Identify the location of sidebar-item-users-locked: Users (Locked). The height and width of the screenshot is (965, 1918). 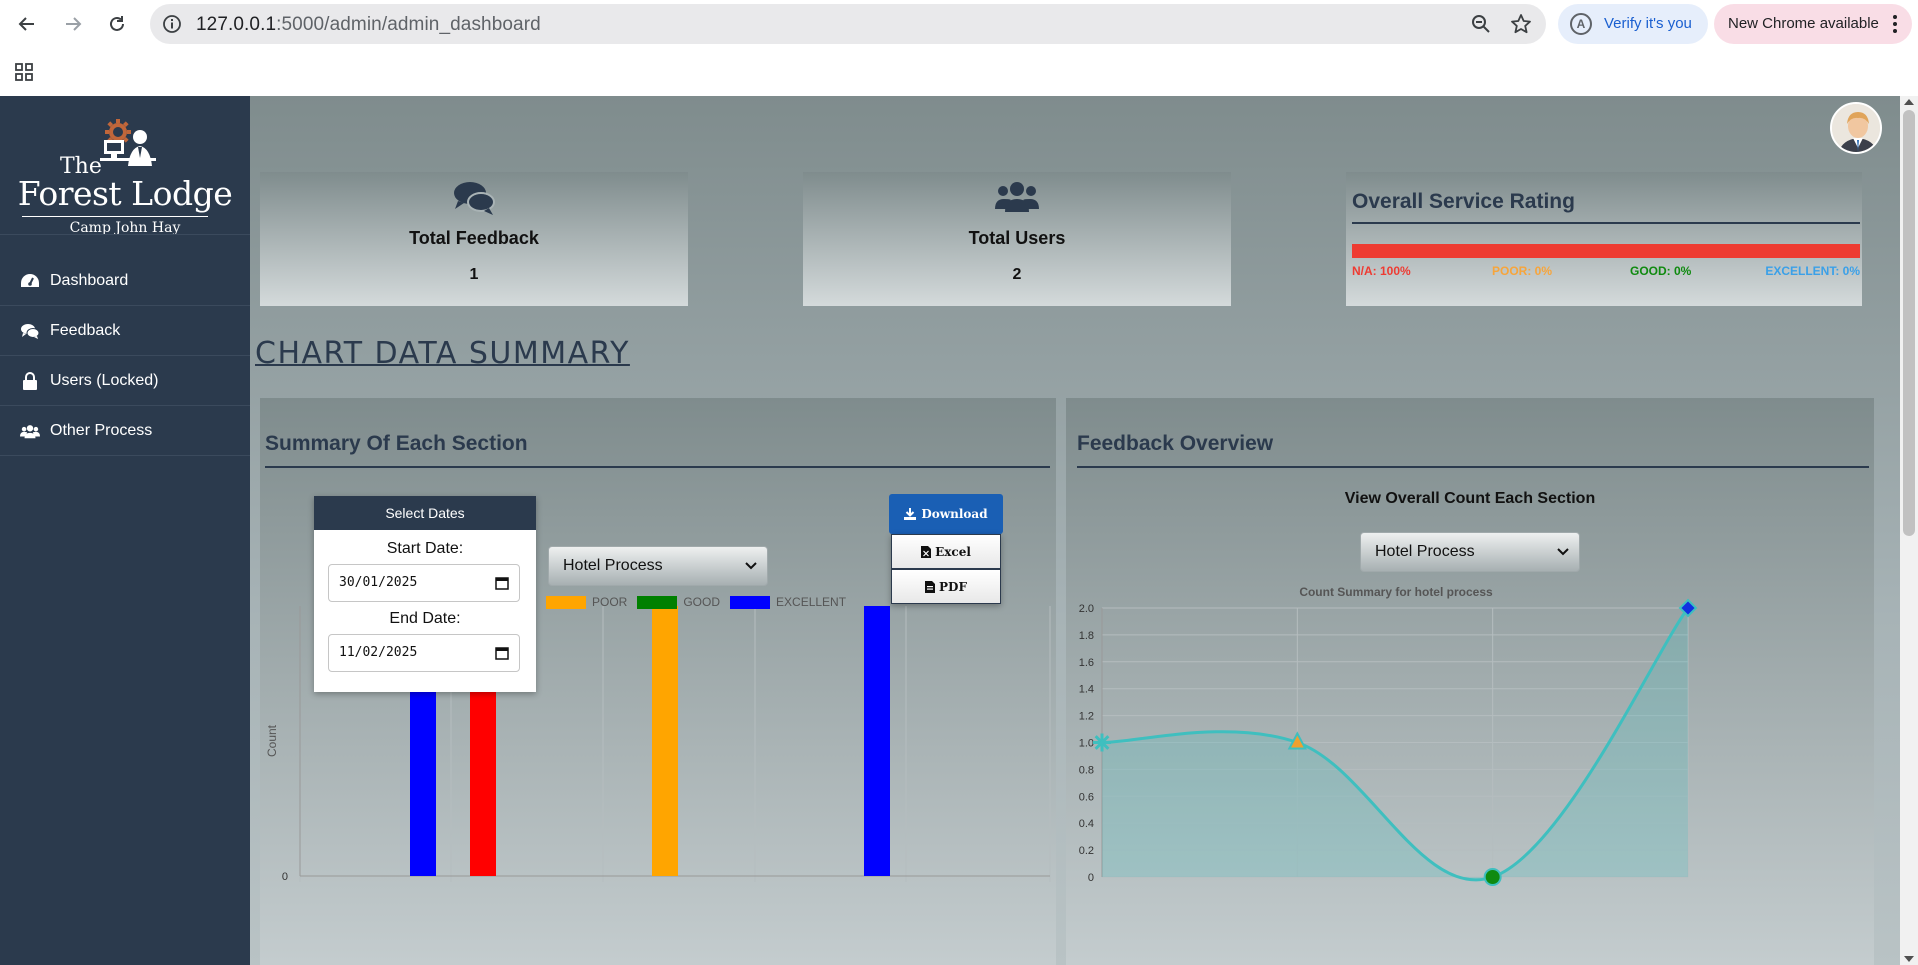
(125, 381).